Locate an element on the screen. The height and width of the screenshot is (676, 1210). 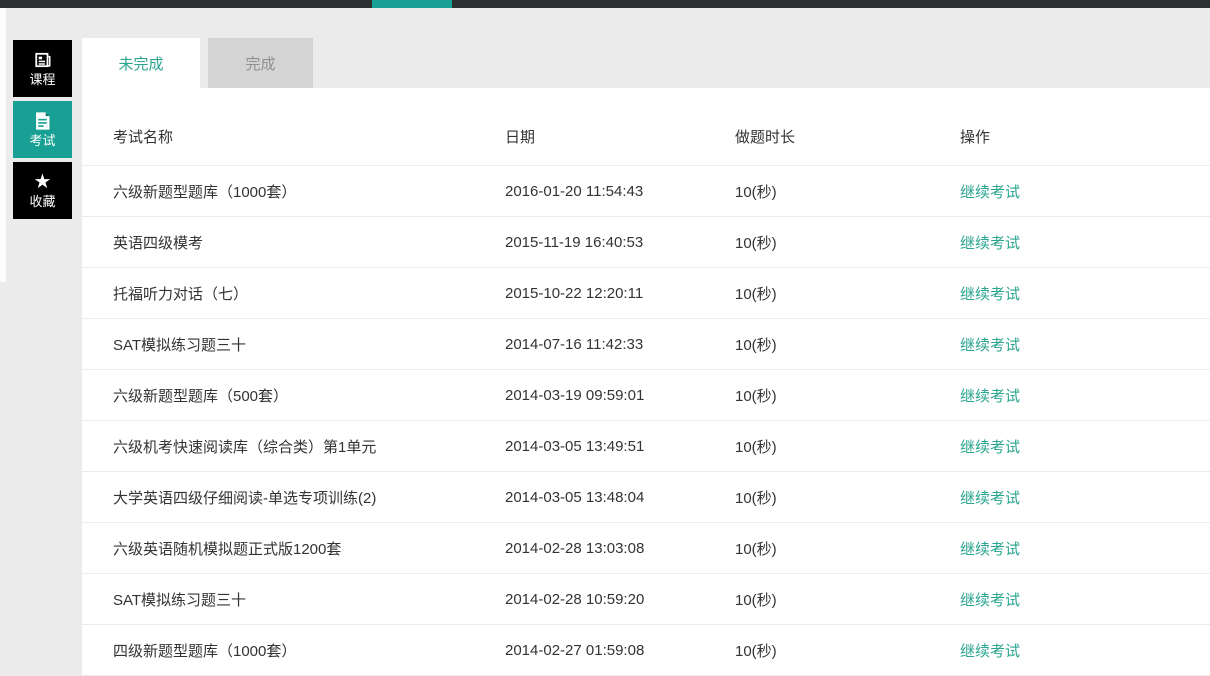
tab-incomplete: 未完成 is located at coordinates (141, 63).